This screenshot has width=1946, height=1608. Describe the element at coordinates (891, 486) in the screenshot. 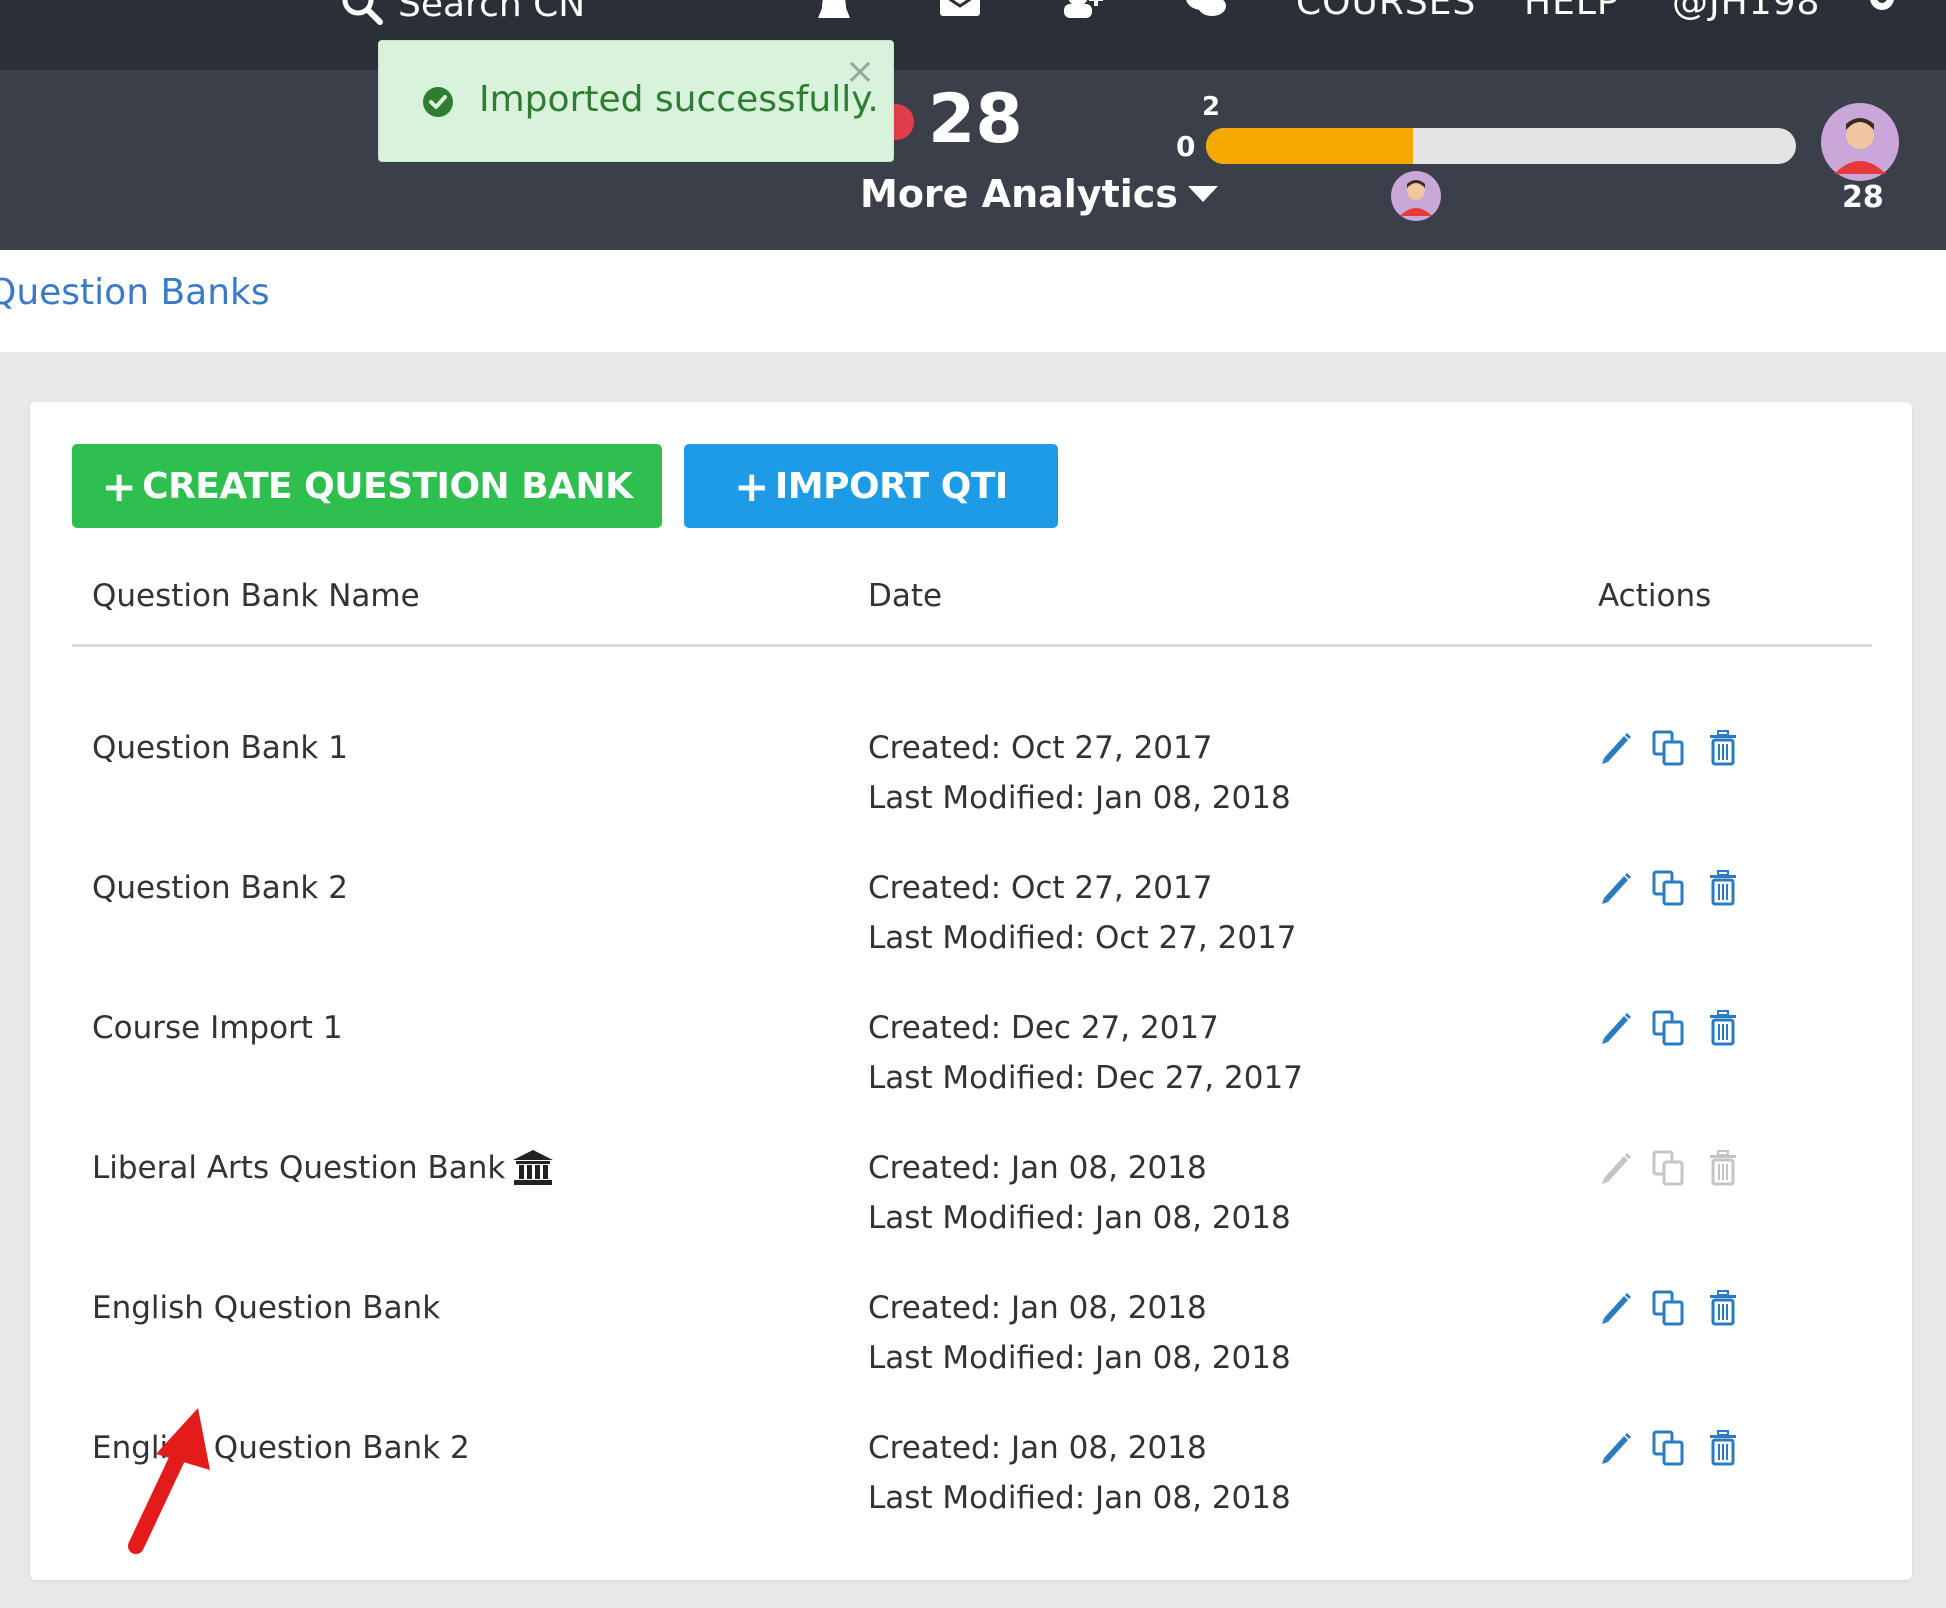

I see `import-qti-label: IMPORT QTI` at that location.